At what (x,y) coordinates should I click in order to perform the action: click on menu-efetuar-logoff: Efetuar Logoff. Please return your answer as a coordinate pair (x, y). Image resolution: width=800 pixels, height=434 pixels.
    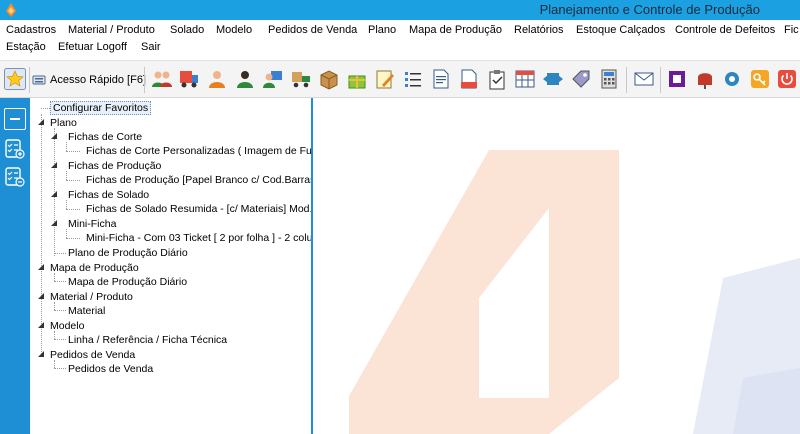
    Looking at the image, I should click on (92, 47).